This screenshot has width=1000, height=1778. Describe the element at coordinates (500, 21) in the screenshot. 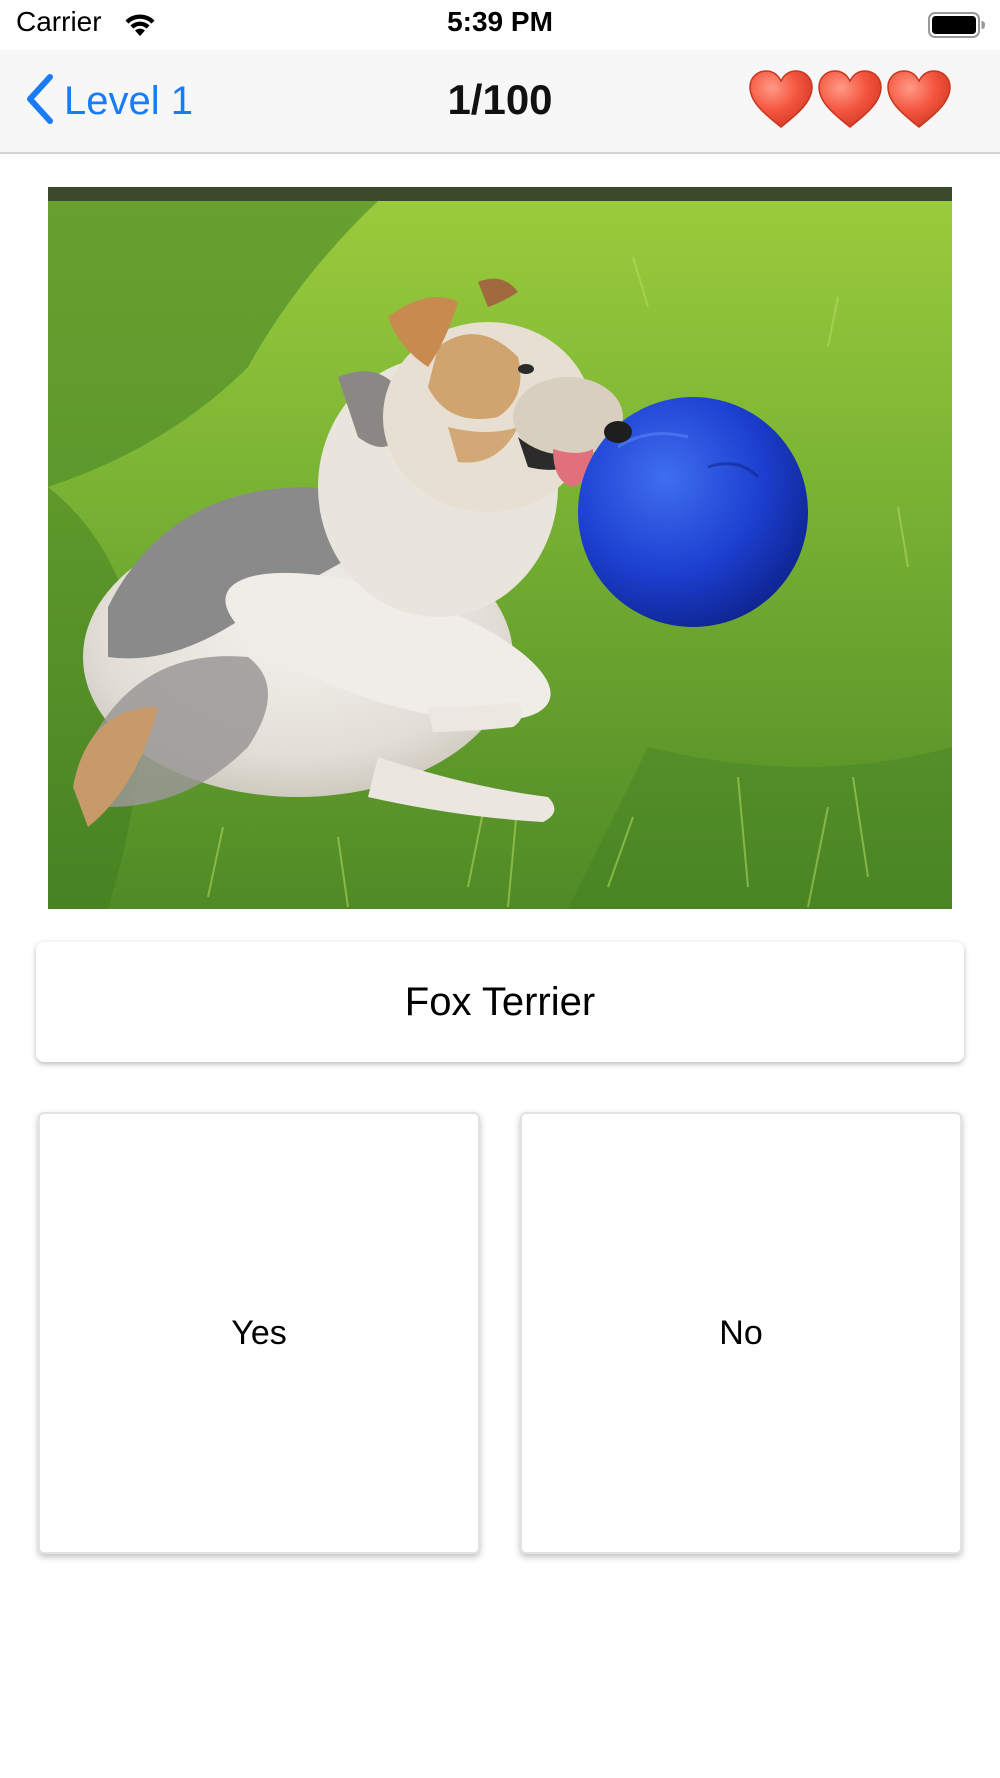

I see `clock-time: 5:39 PM` at that location.